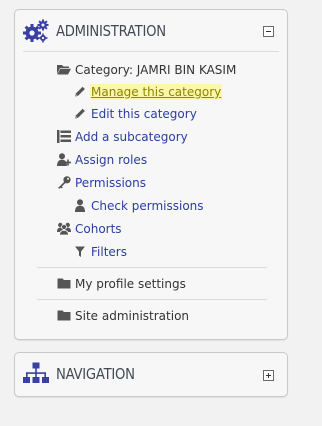 This screenshot has width=322, height=426. I want to click on permissions-label: Permissions, so click(110, 183).